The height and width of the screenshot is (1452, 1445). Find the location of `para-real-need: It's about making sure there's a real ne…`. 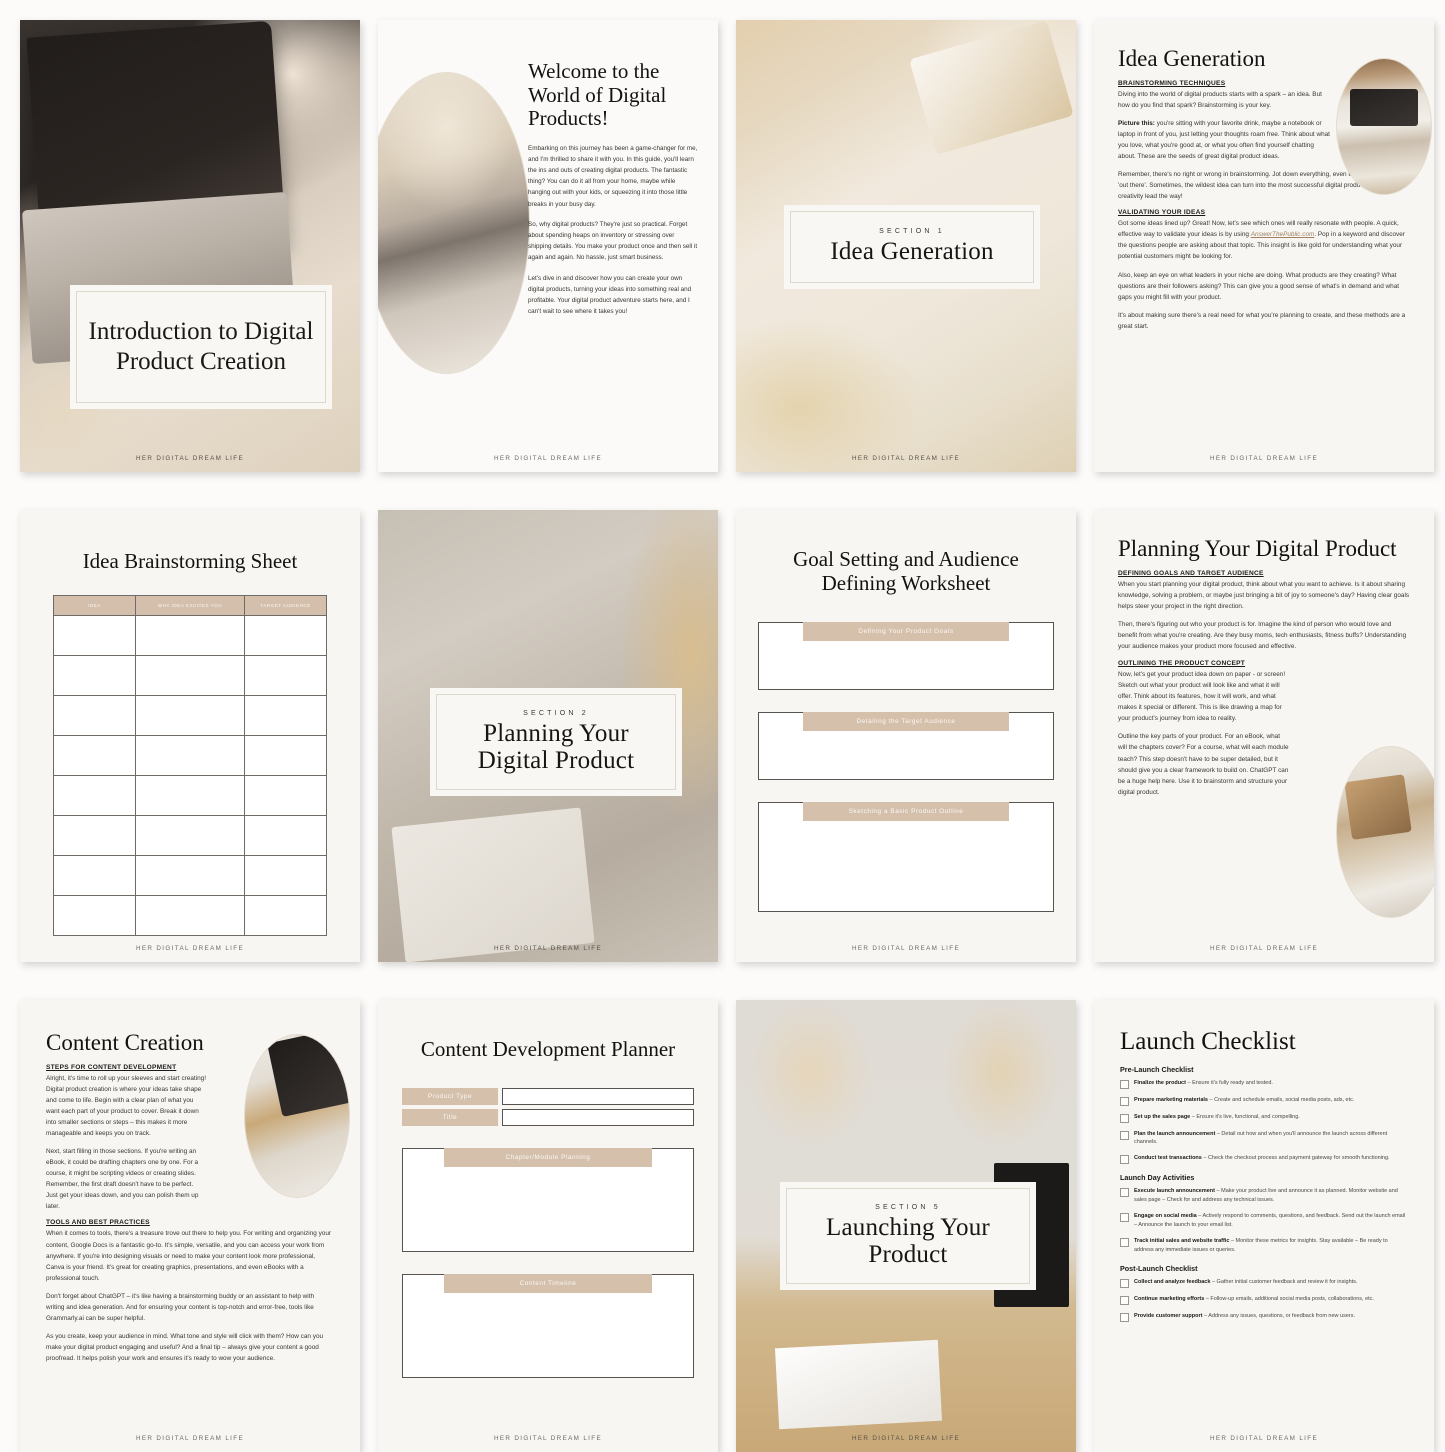

para-real-need: It's about making sure there's a real ne… is located at coordinates (1262, 320).